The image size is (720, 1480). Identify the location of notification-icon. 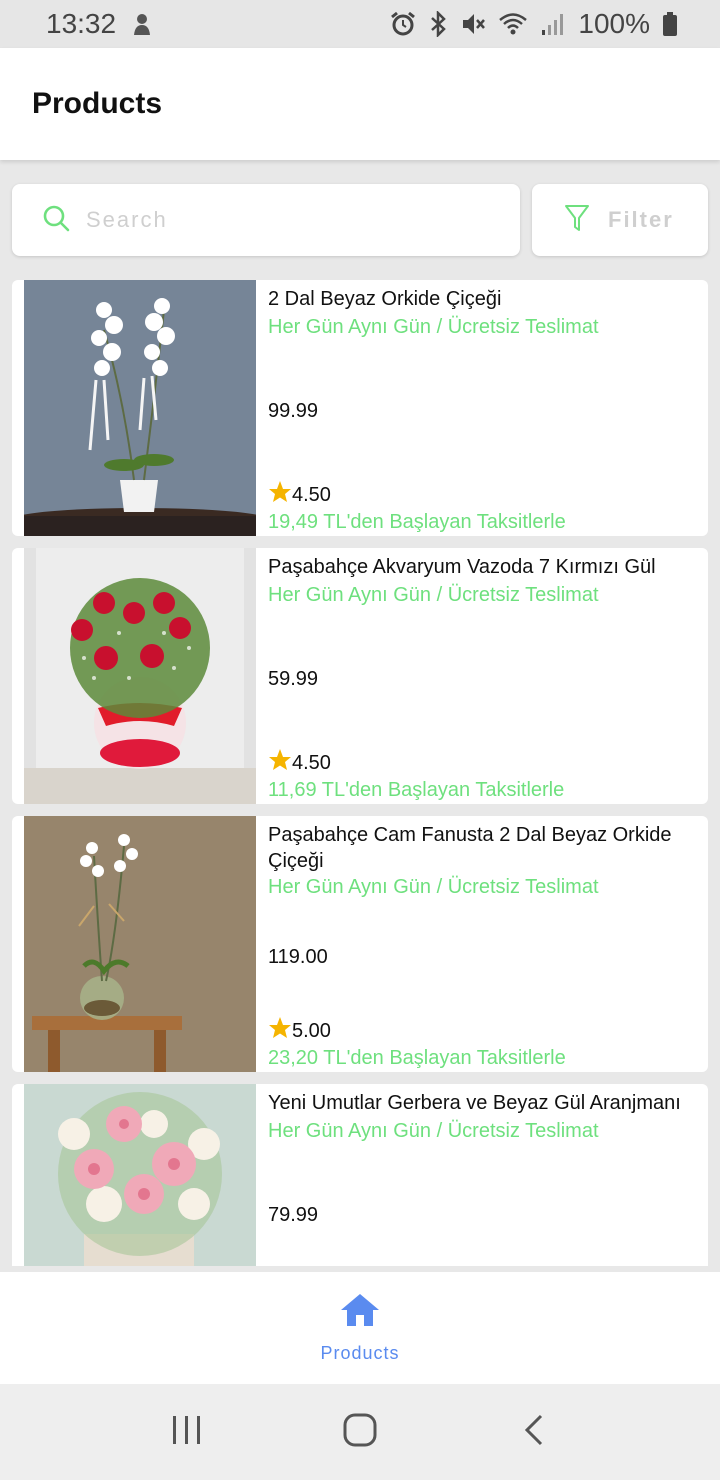
(142, 24).